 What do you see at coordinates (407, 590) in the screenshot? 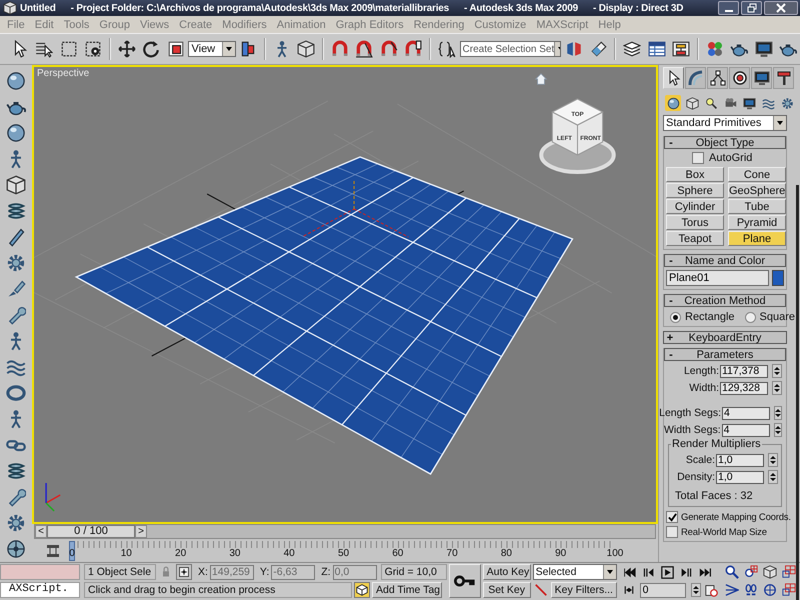
I see `add-time-tag-button: Add Time Tag` at bounding box center [407, 590].